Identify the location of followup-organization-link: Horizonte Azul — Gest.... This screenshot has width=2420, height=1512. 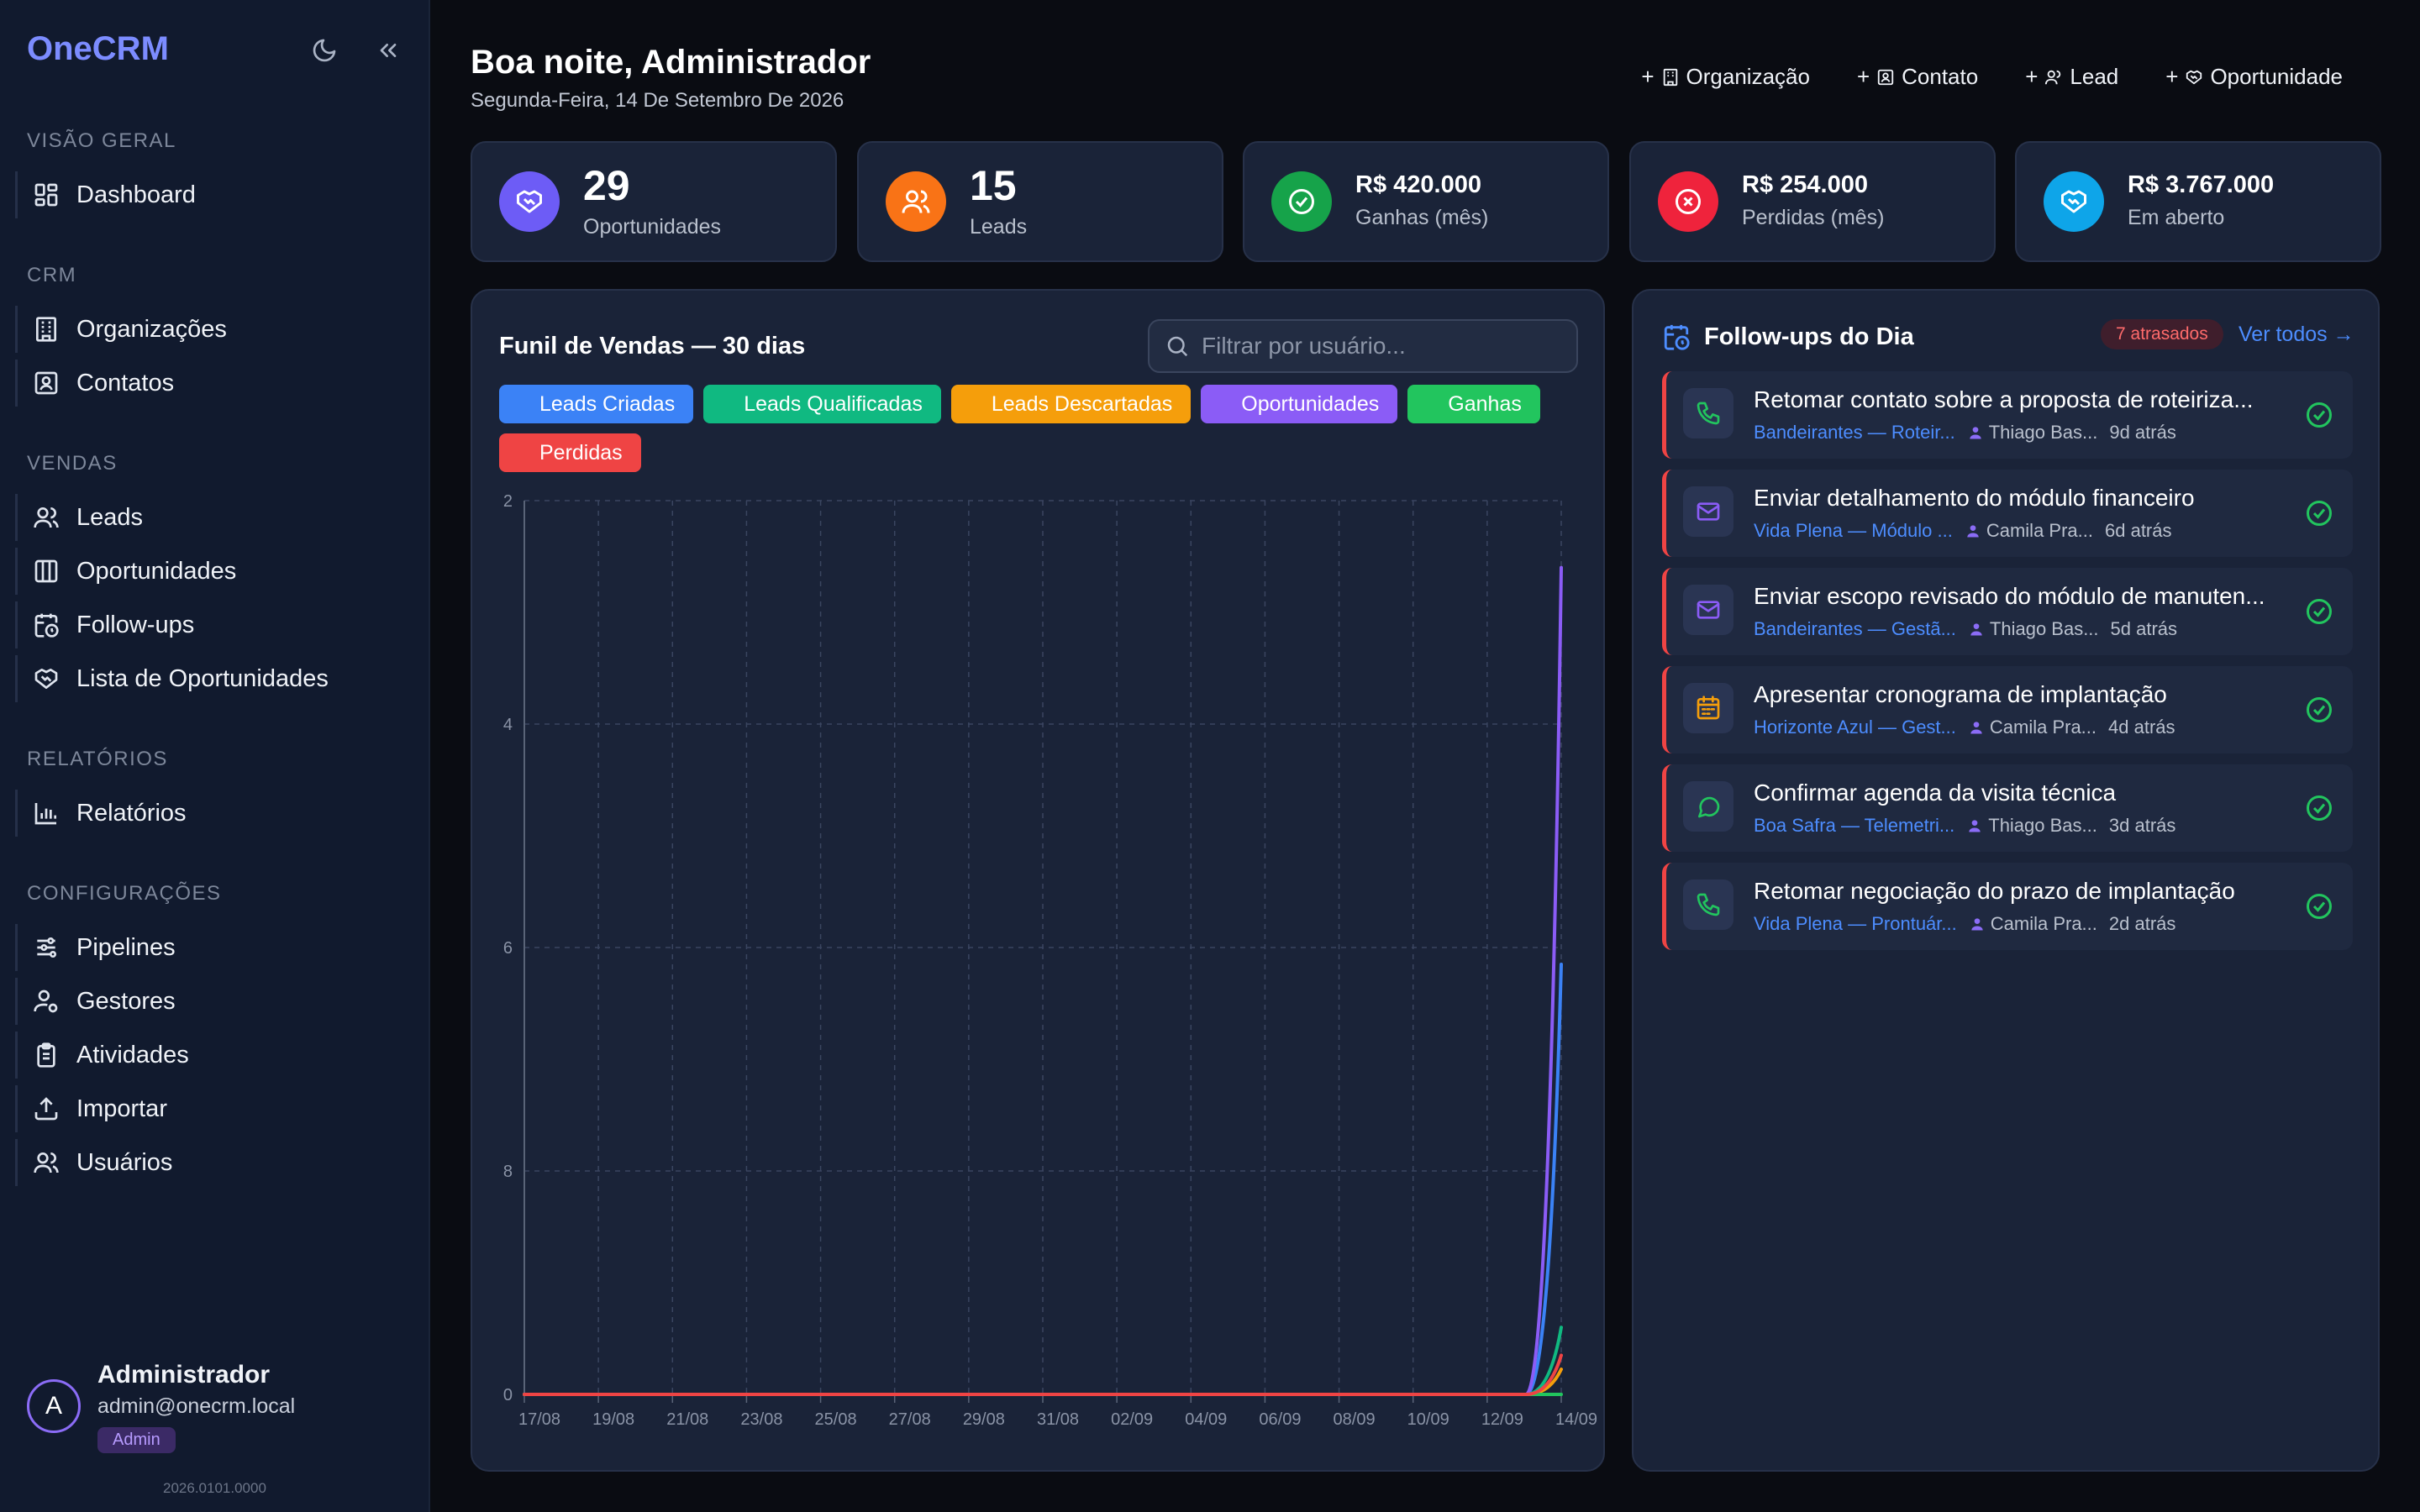
(1855, 727).